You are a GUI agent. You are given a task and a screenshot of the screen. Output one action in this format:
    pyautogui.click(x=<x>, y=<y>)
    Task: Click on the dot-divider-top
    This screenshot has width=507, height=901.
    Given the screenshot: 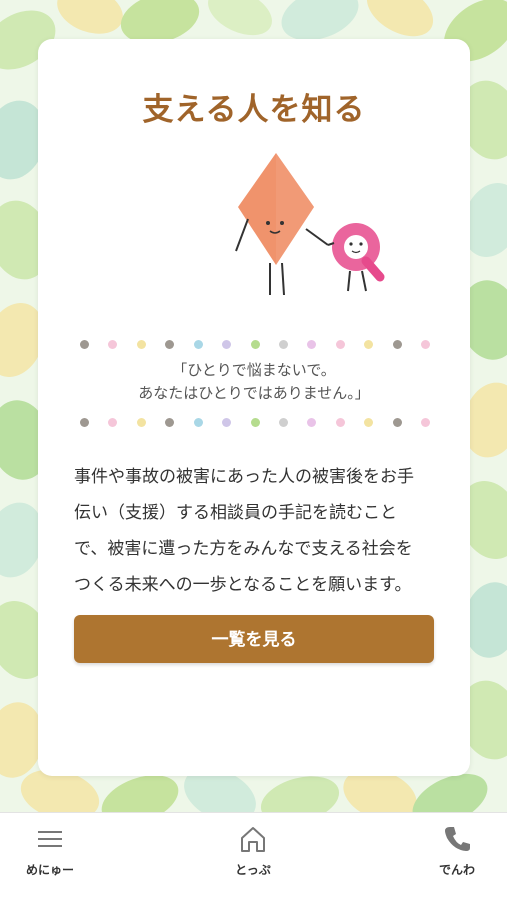 What is the action you would take?
    pyautogui.click(x=255, y=346)
    